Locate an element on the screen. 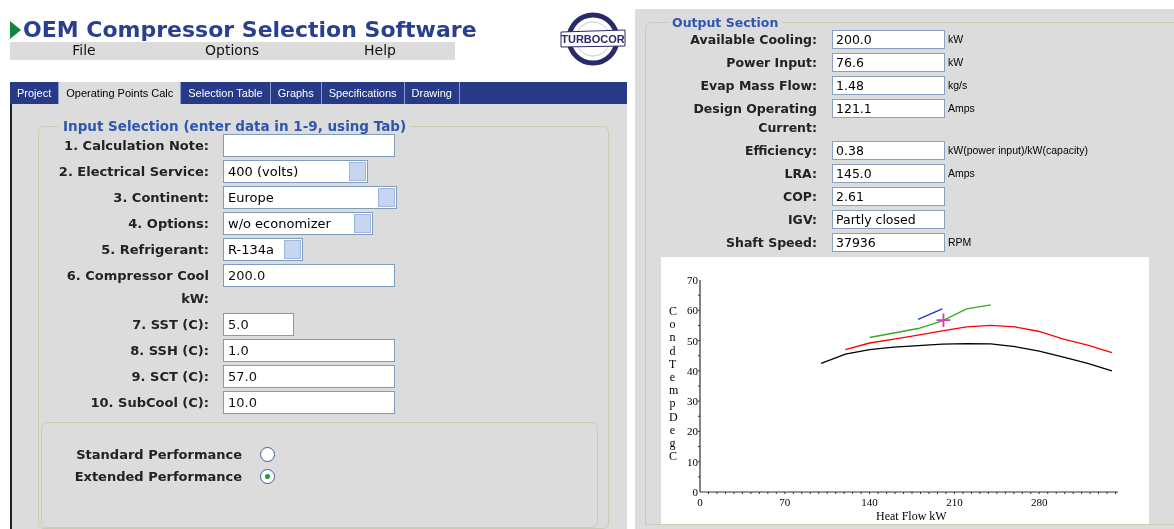 The image size is (1174, 529). tick-label: 140 is located at coordinates (869, 502).